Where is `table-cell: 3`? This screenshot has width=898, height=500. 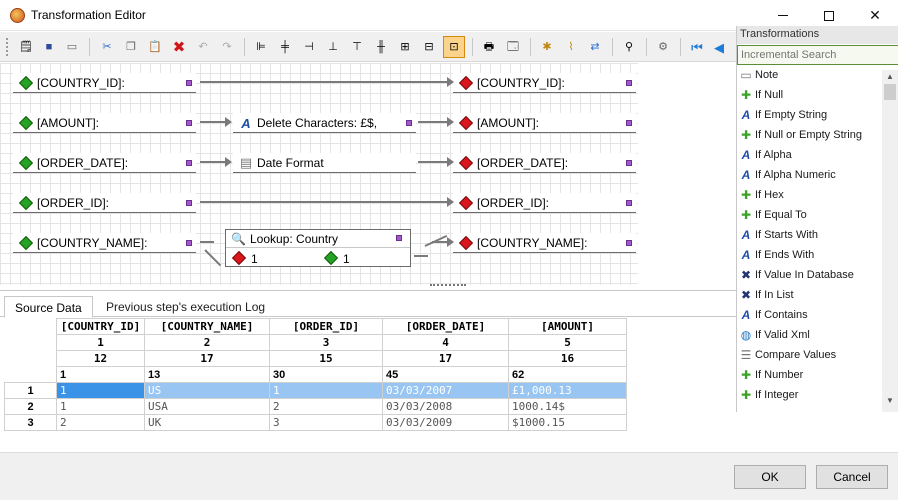 table-cell: 3 is located at coordinates (326, 422).